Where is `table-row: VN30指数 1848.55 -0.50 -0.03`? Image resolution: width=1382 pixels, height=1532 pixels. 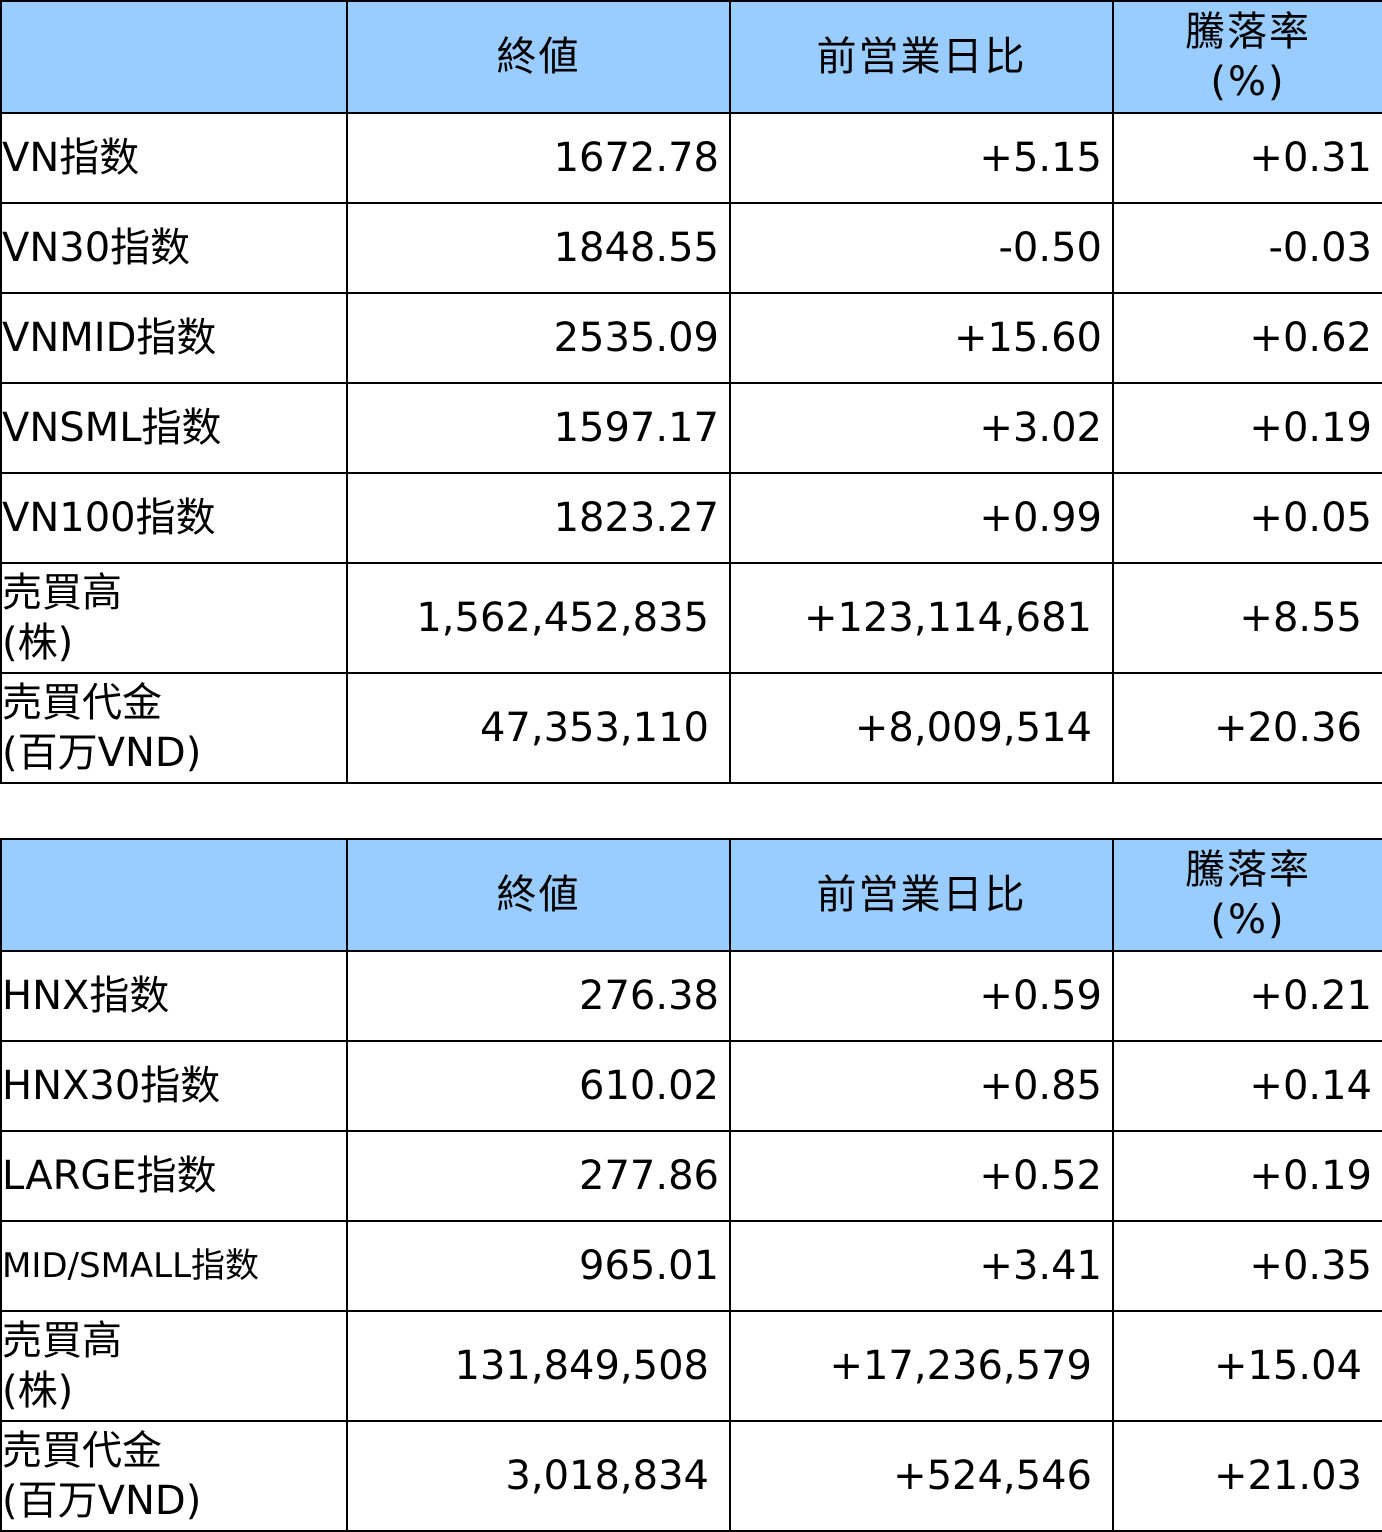
table-row: VN30指数 1848.55 -0.50 -0.03 is located at coordinates (691, 248).